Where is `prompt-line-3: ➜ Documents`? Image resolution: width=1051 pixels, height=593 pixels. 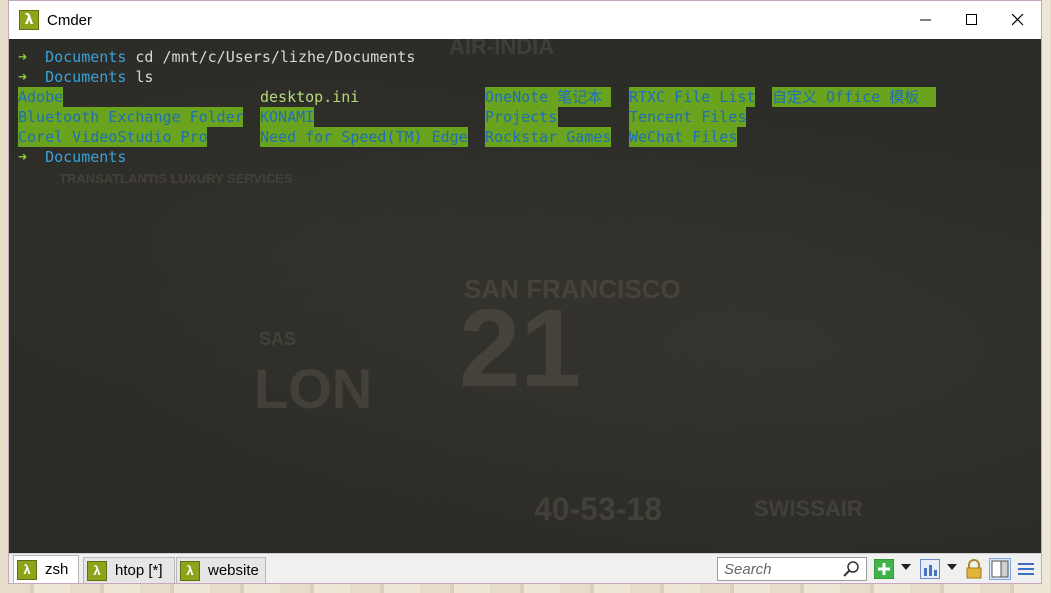
prompt-line-3: ➜ Documents is located at coordinates (72, 157).